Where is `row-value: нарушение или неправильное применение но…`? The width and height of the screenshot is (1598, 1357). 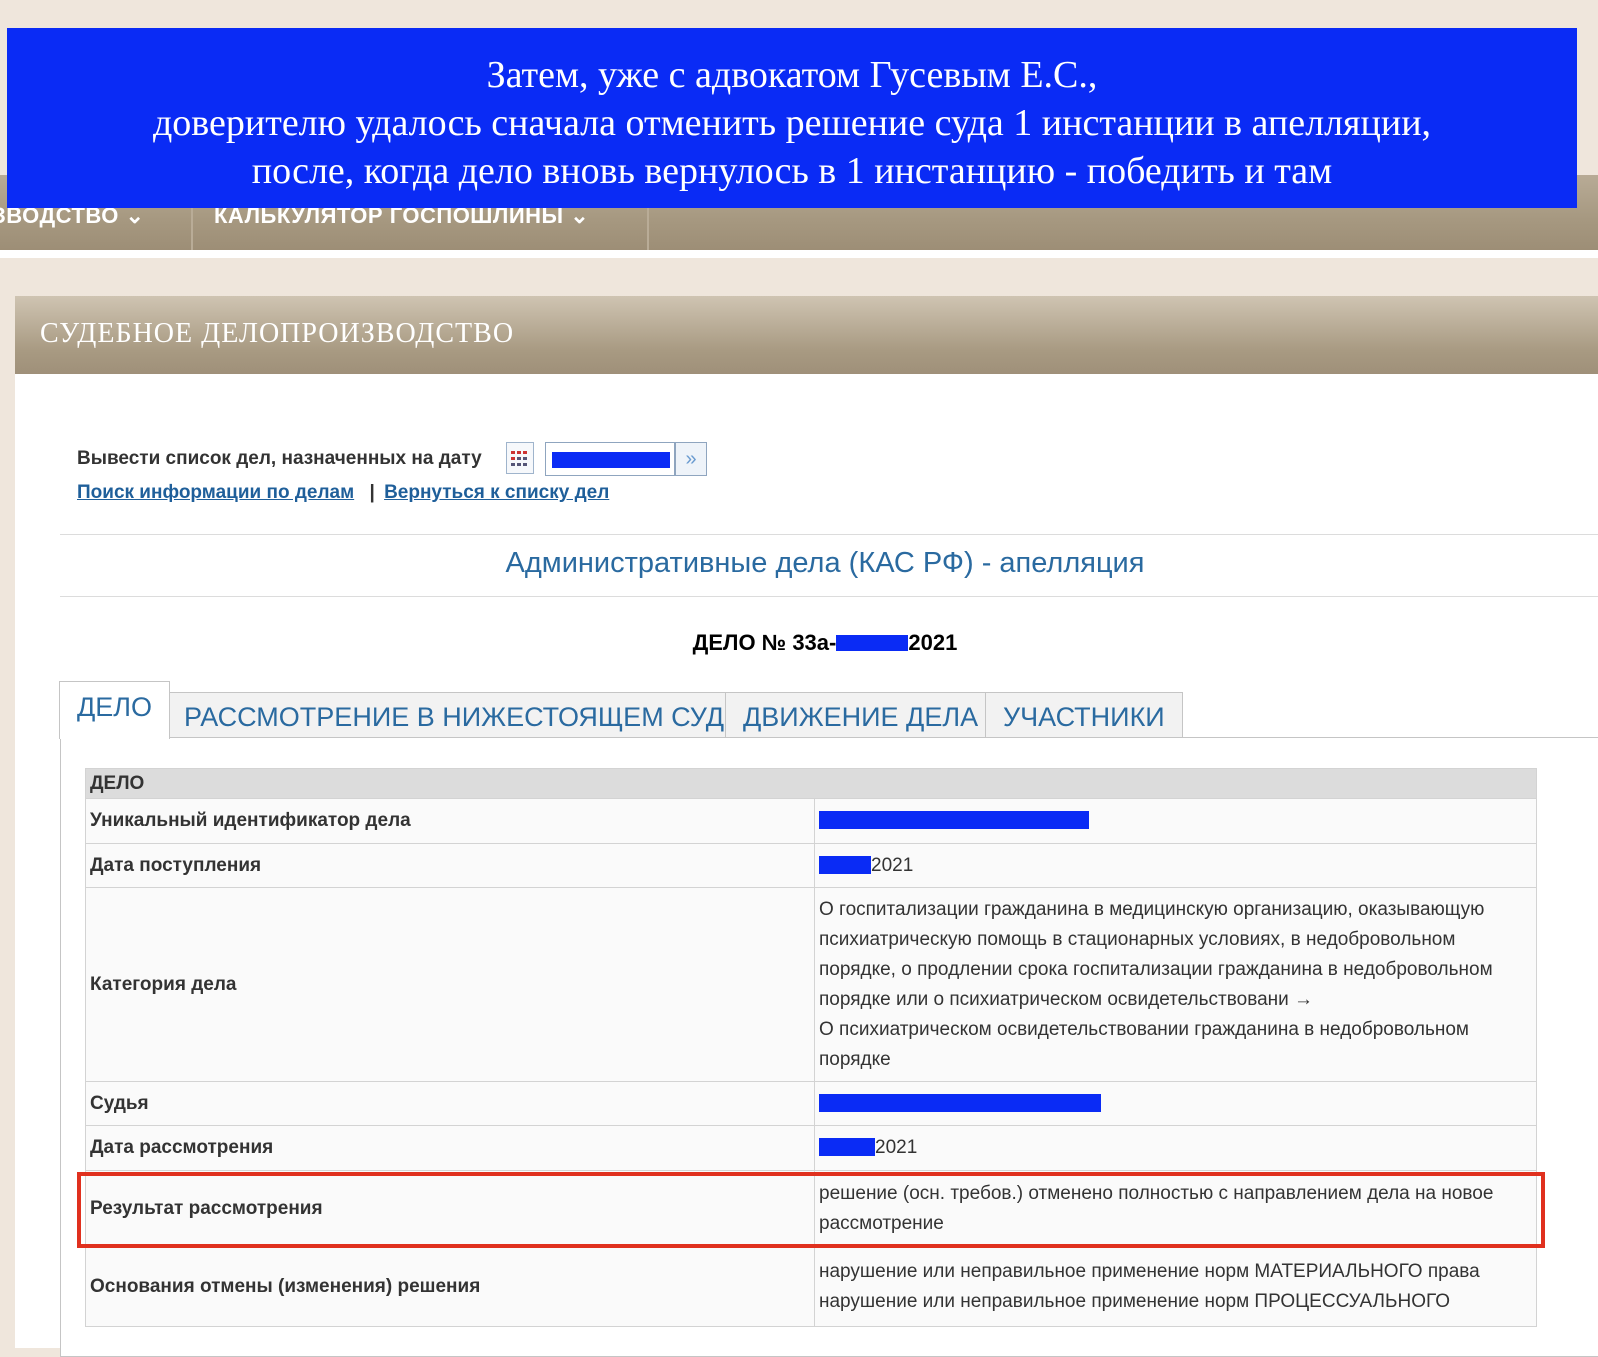 row-value: нарушение или неправильное применение но… is located at coordinates (1175, 1286).